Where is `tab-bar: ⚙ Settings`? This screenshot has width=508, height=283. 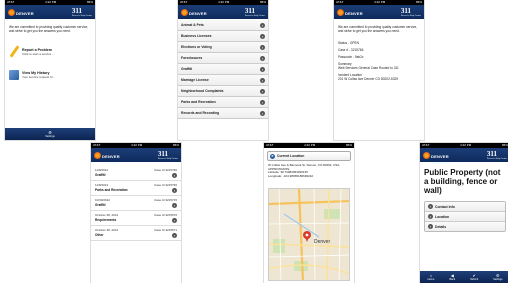 tab-bar: ⚙ Settings is located at coordinates (50, 134).